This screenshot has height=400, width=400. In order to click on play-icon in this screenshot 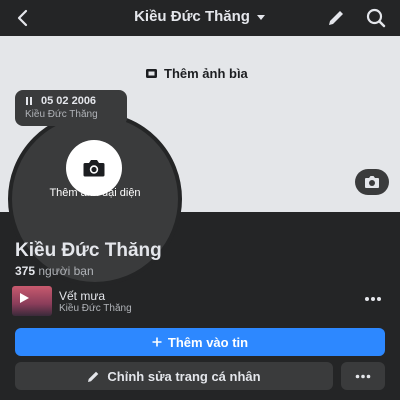, I will do `click(24, 298)`.